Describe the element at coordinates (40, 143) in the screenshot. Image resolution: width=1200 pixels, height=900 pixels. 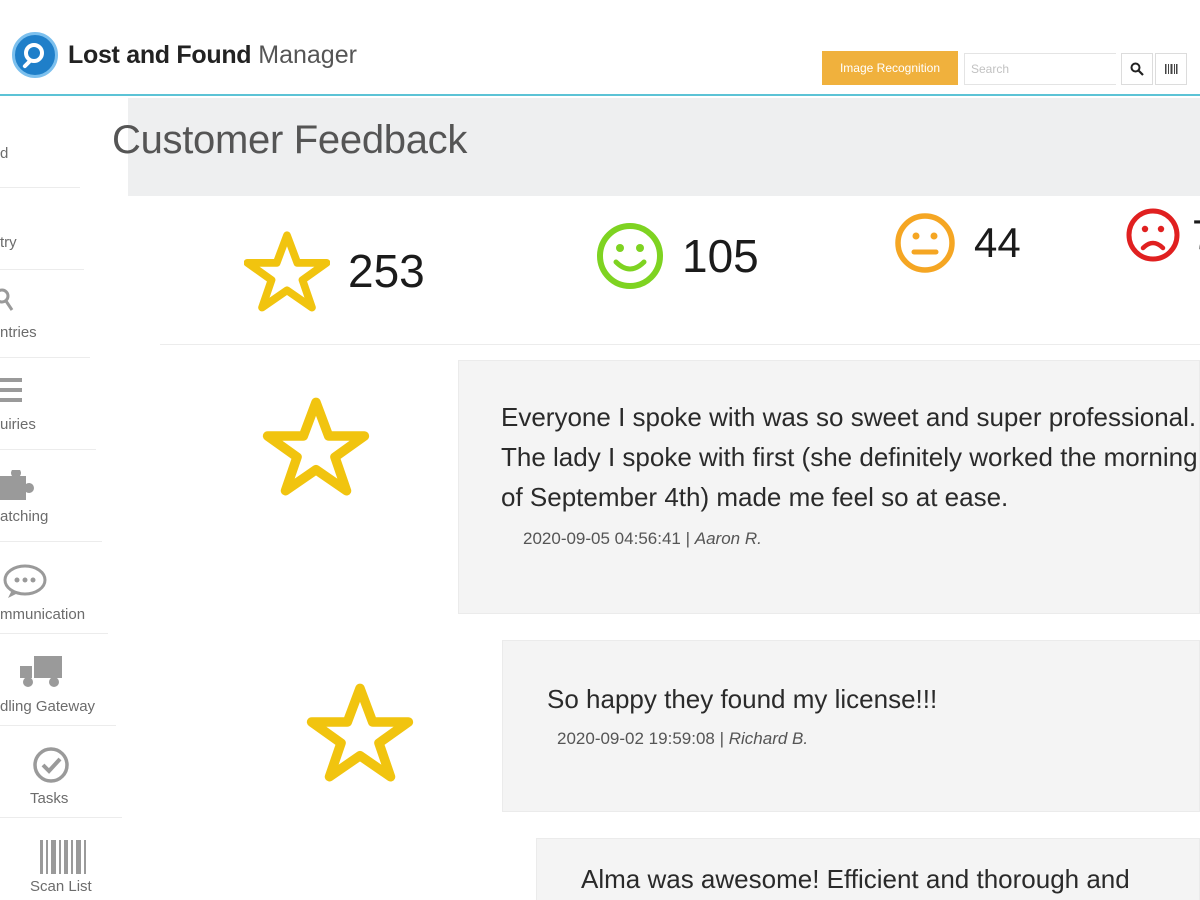
I see `sidebar-item-dashboard: d` at that location.